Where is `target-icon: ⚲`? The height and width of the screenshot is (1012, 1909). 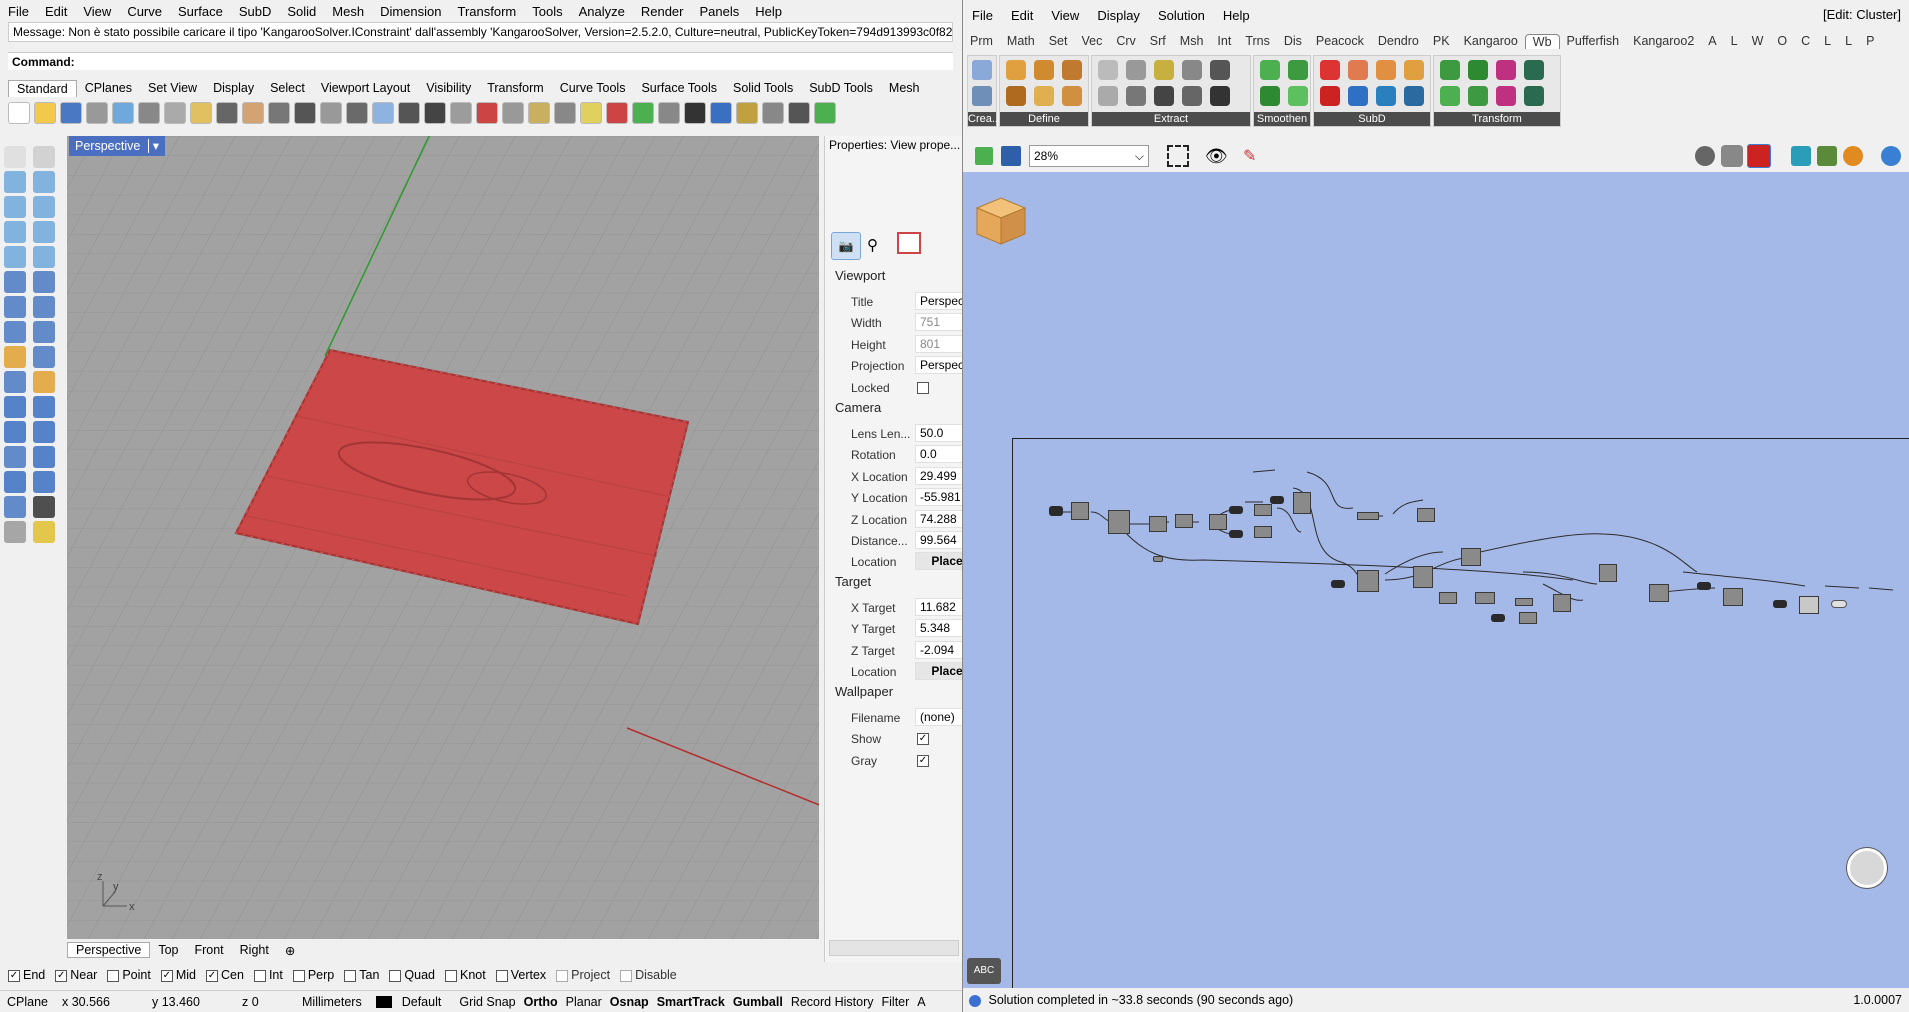 target-icon: ⚲ is located at coordinates (872, 245).